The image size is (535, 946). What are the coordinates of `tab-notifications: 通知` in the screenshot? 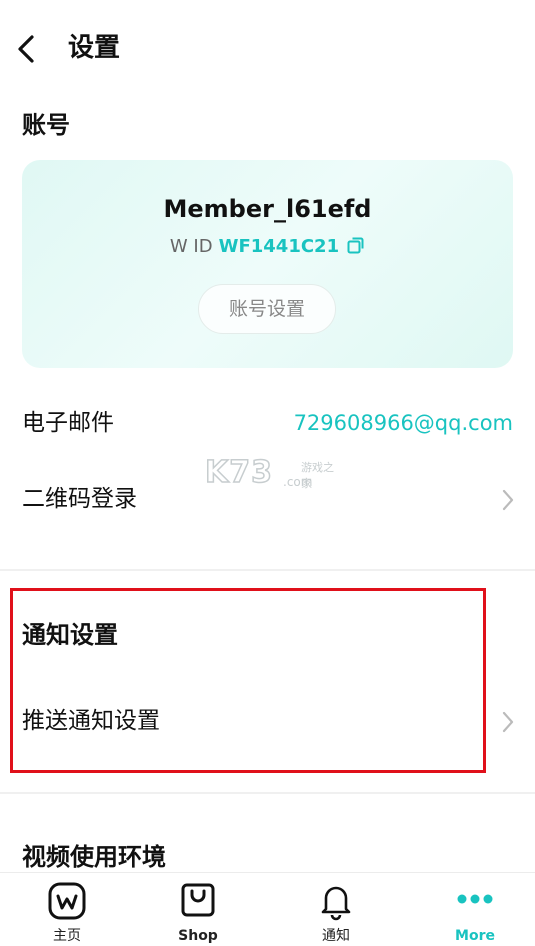 It's located at (336, 909).